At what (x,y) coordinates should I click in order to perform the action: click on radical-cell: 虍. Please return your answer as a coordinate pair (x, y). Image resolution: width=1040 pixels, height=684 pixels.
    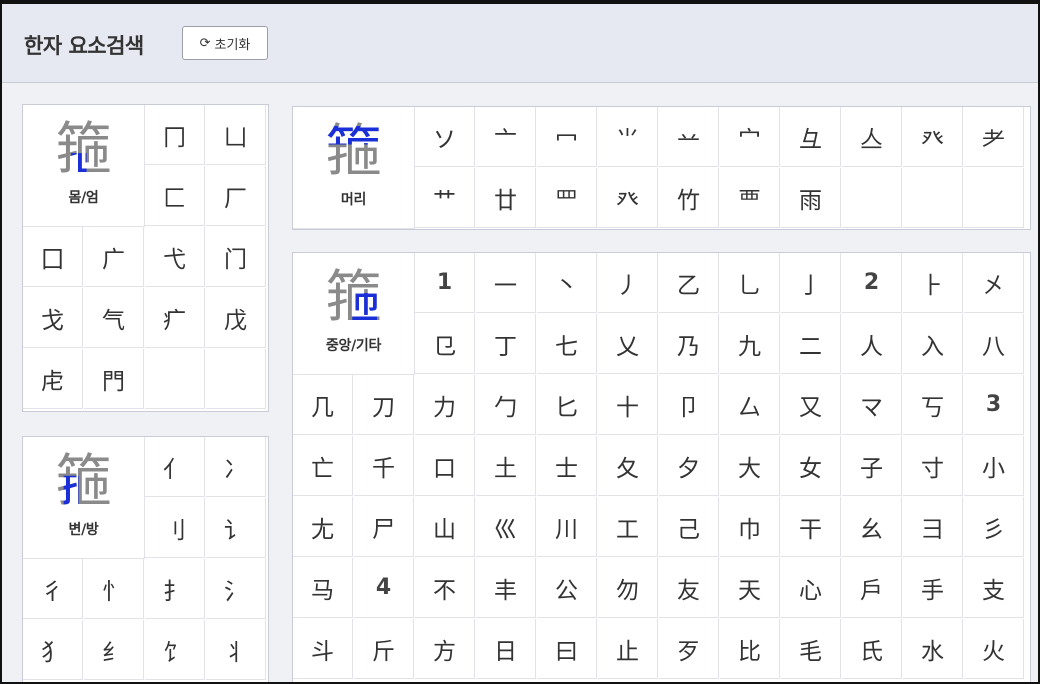
    Looking at the image, I should click on (53, 379).